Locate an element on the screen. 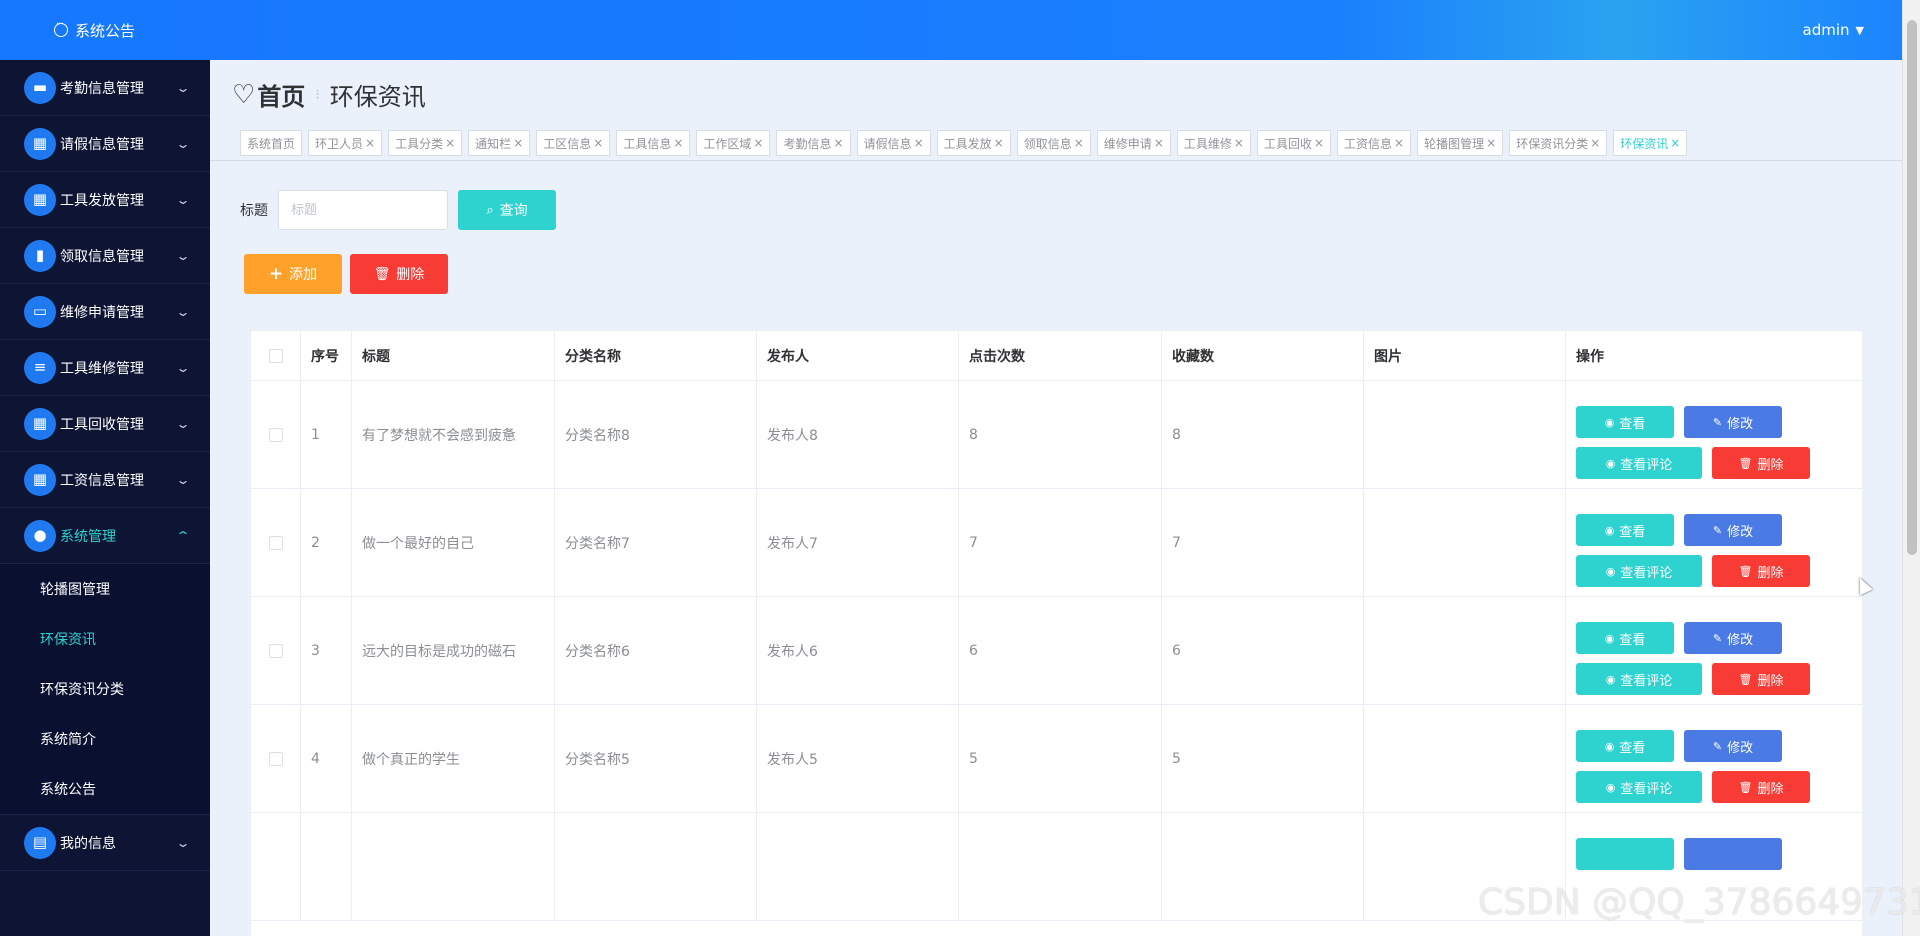 The height and width of the screenshot is (936, 1920). tab-tag: 工具发放 × is located at coordinates (973, 143).